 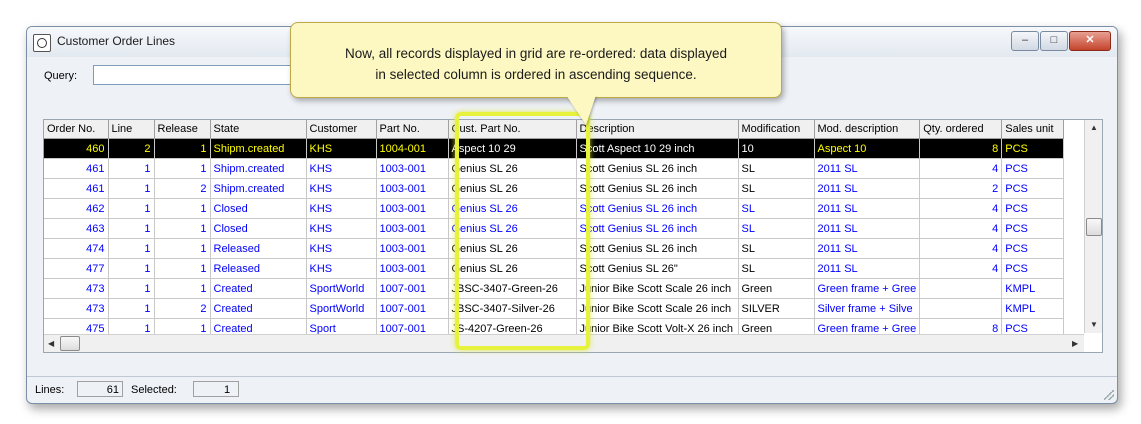 I want to click on minimize-button: –, so click(x=1025, y=41).